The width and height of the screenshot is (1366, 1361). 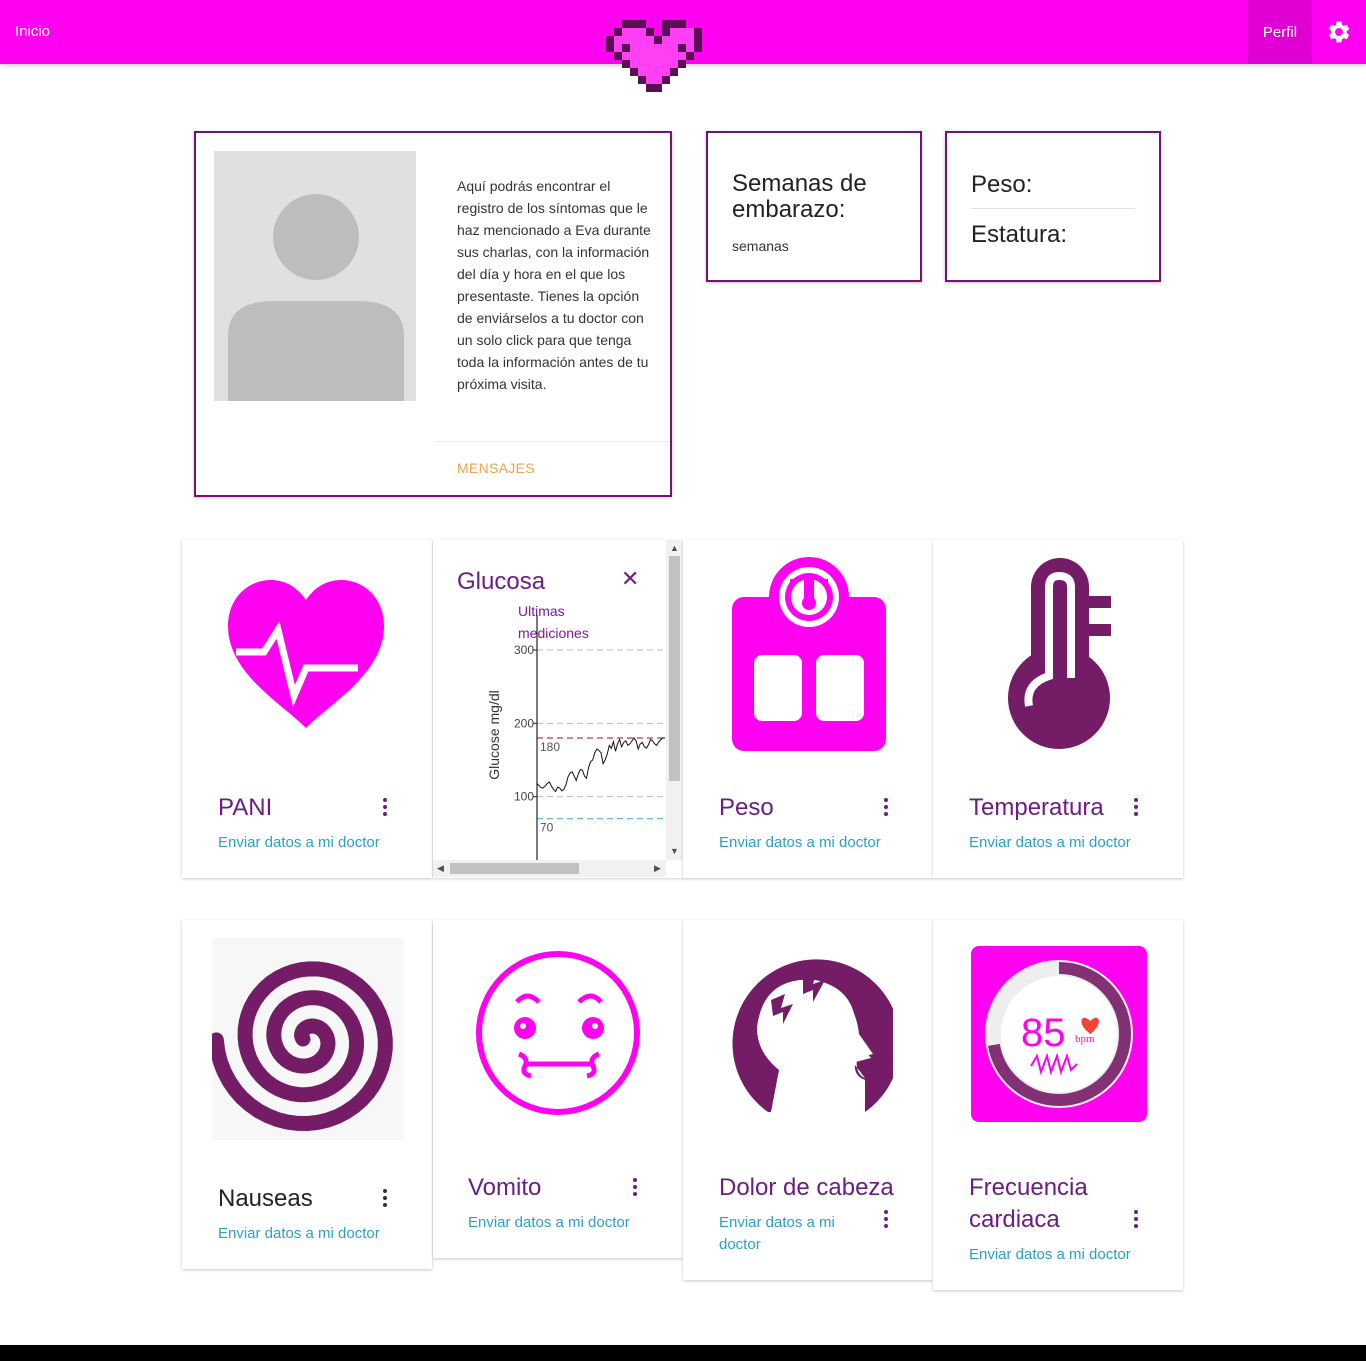 What do you see at coordinates (575, 737) in the screenshot?
I see `glucose-chart: 010020030018070Glucose mg/dl` at bounding box center [575, 737].